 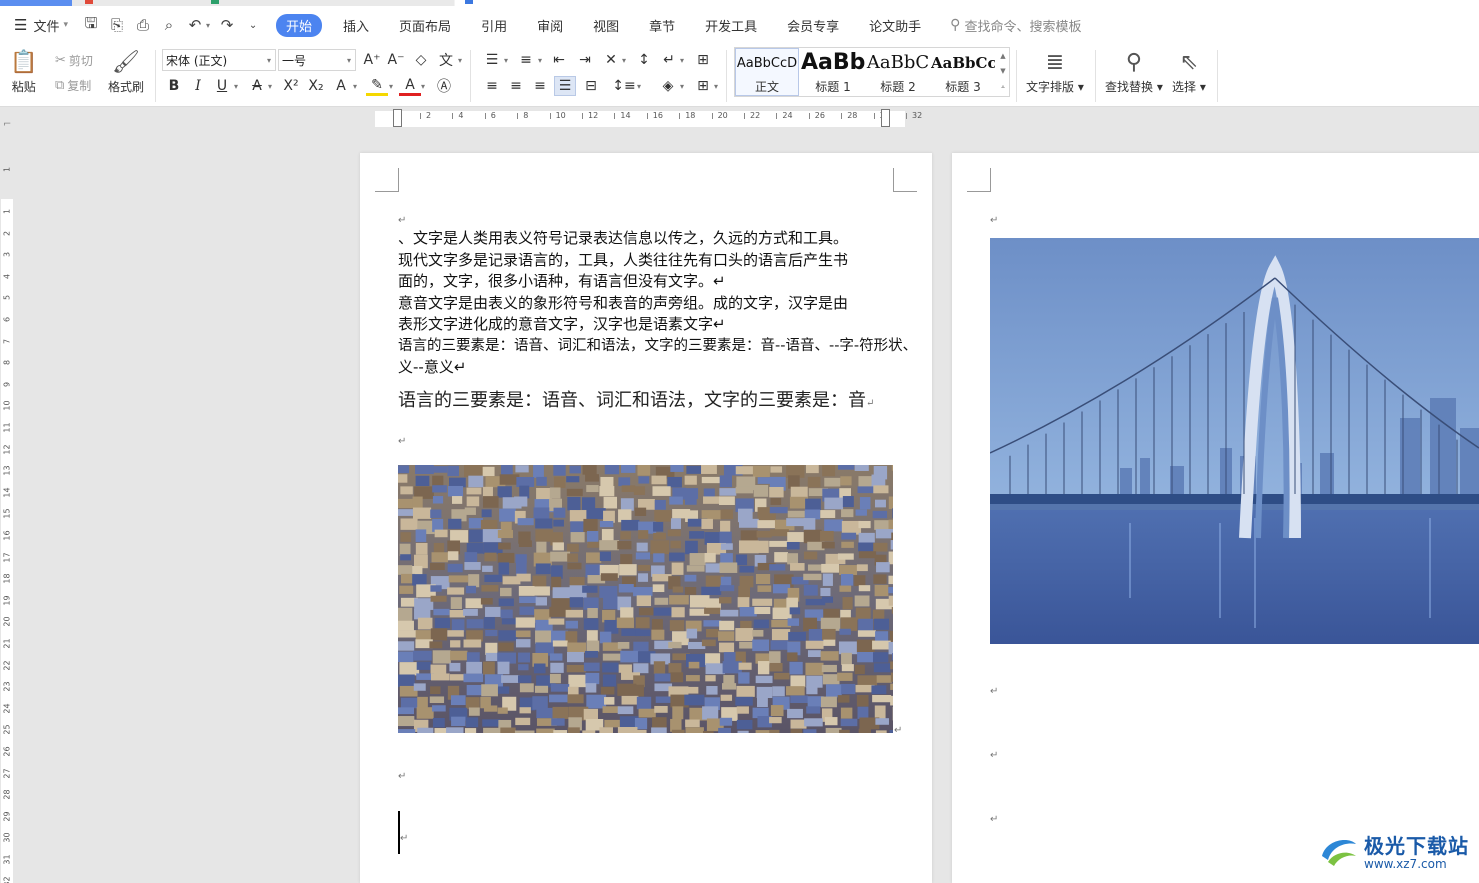 I want to click on show-marks-icon: ↵, so click(x=669, y=60).